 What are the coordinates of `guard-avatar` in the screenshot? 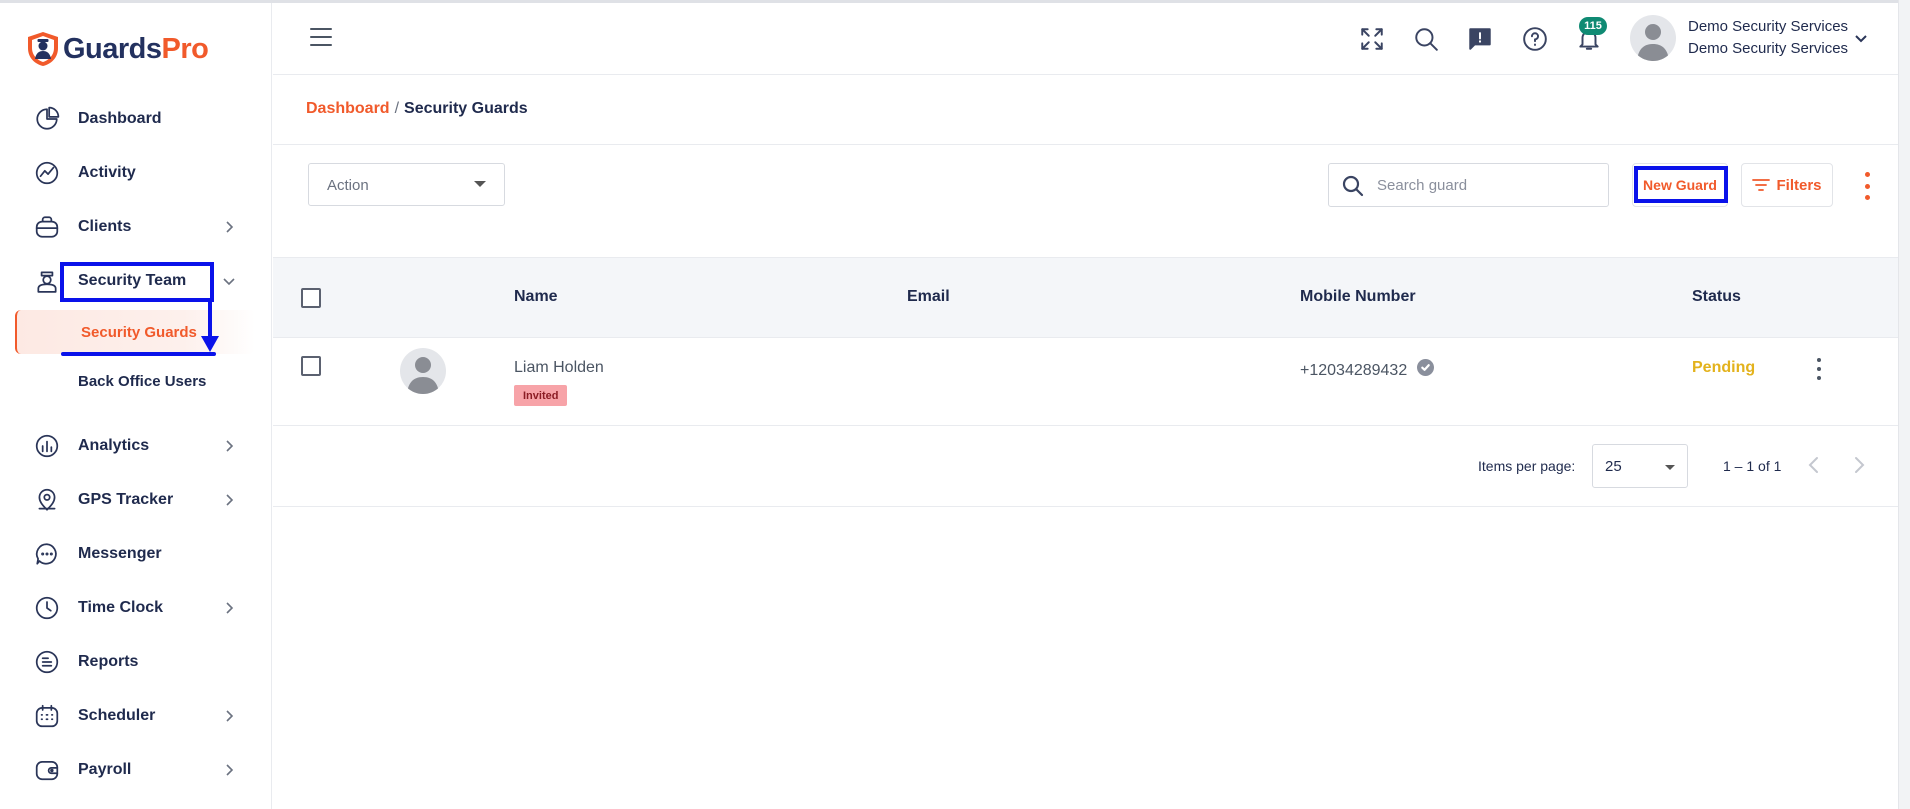 It's located at (423, 371).